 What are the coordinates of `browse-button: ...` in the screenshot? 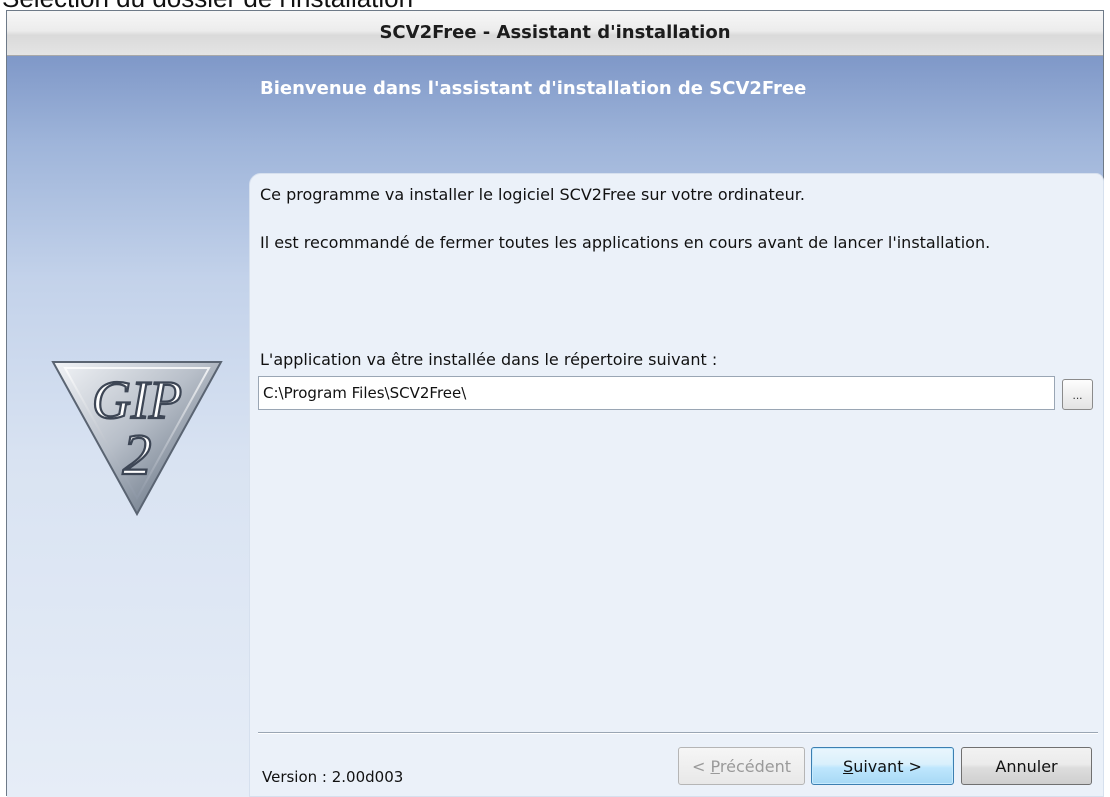 It's located at (1077, 394).